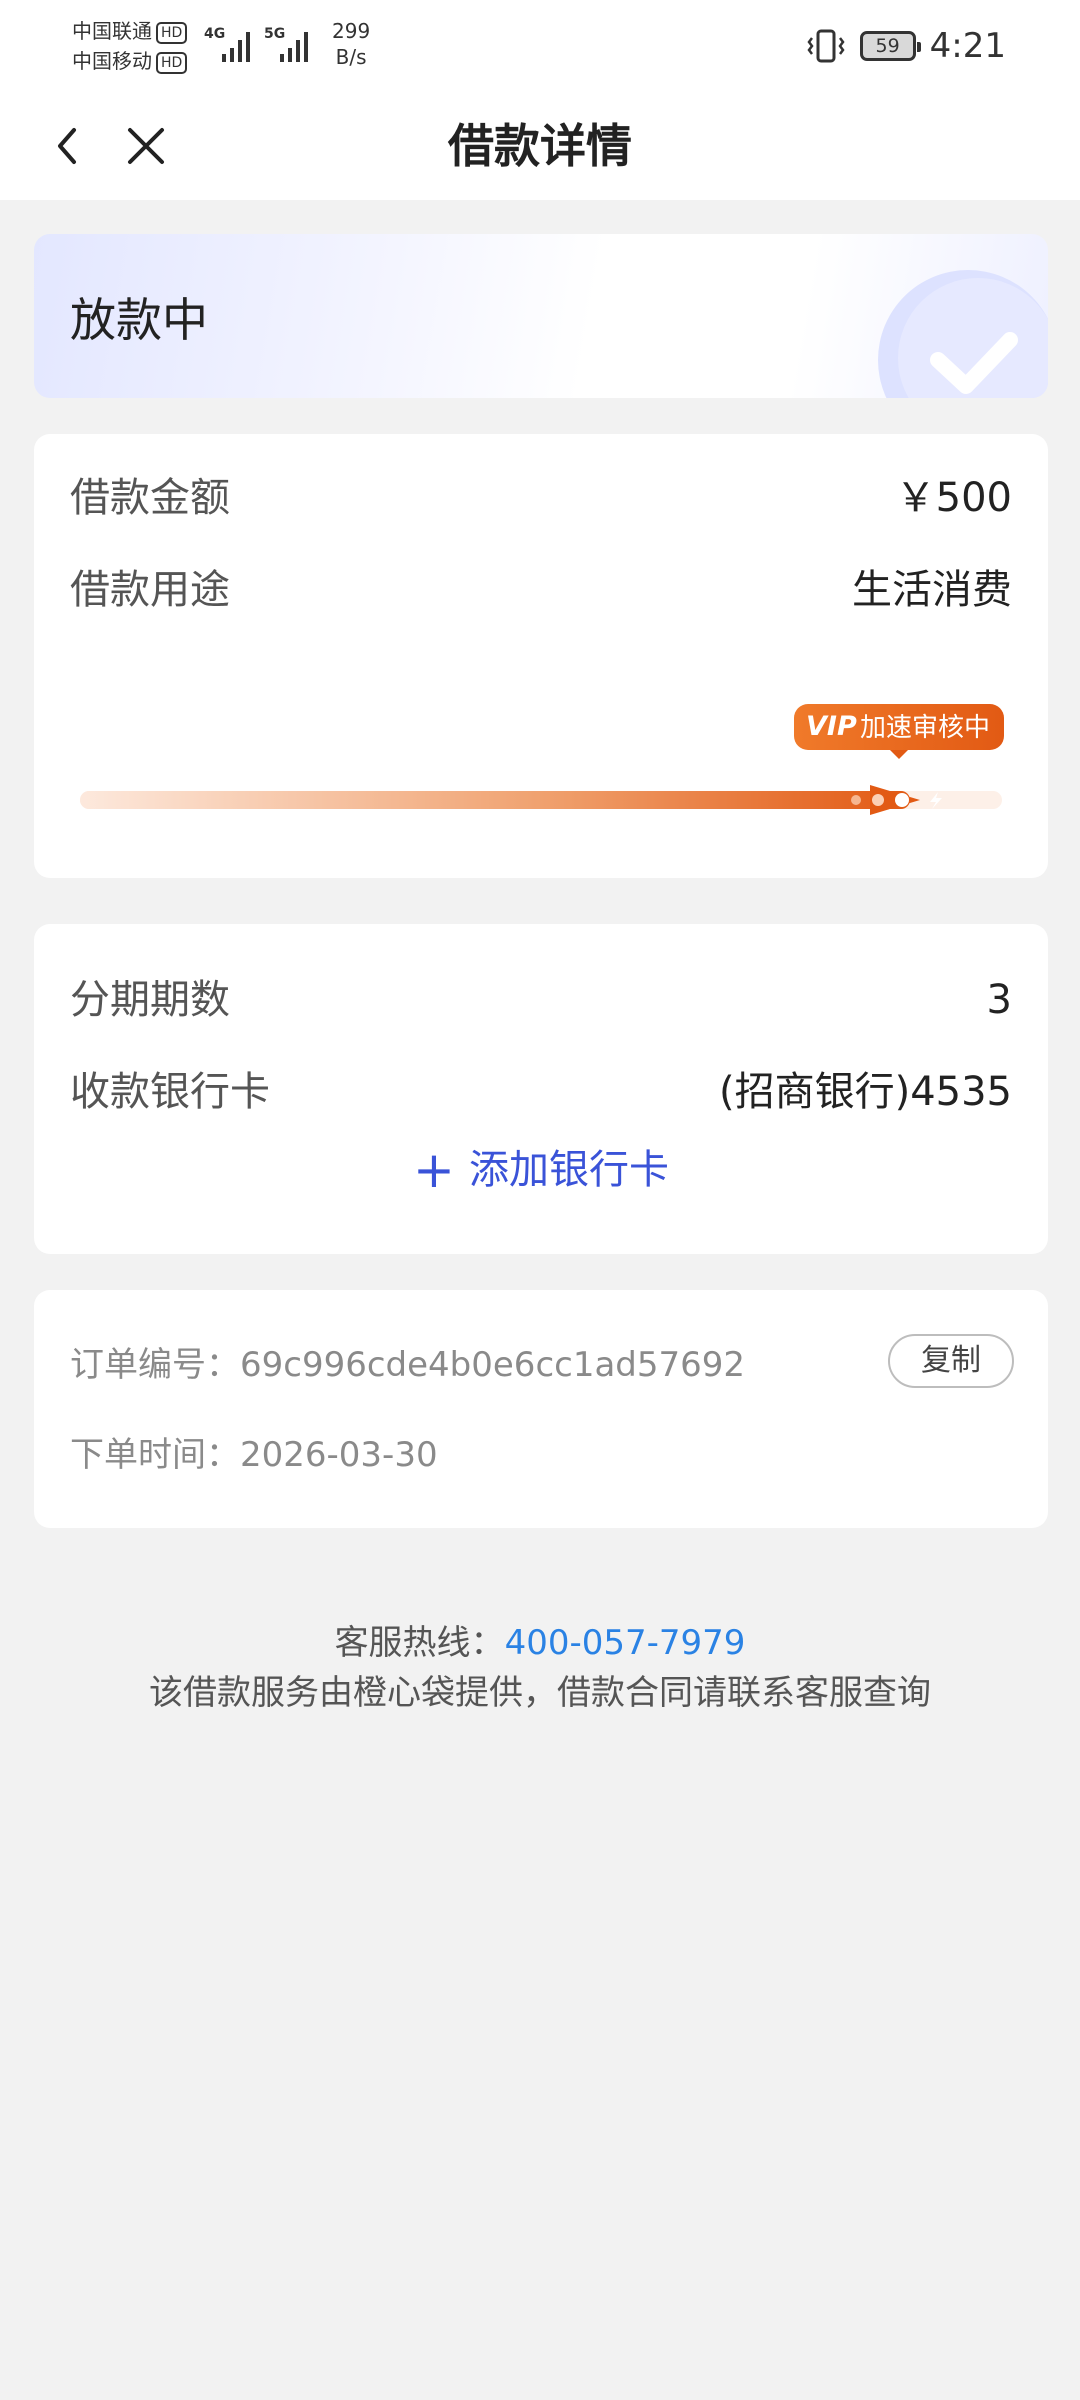 The width and height of the screenshot is (1080, 2400). I want to click on loan-purpose-label: 借款用途, so click(150, 590).